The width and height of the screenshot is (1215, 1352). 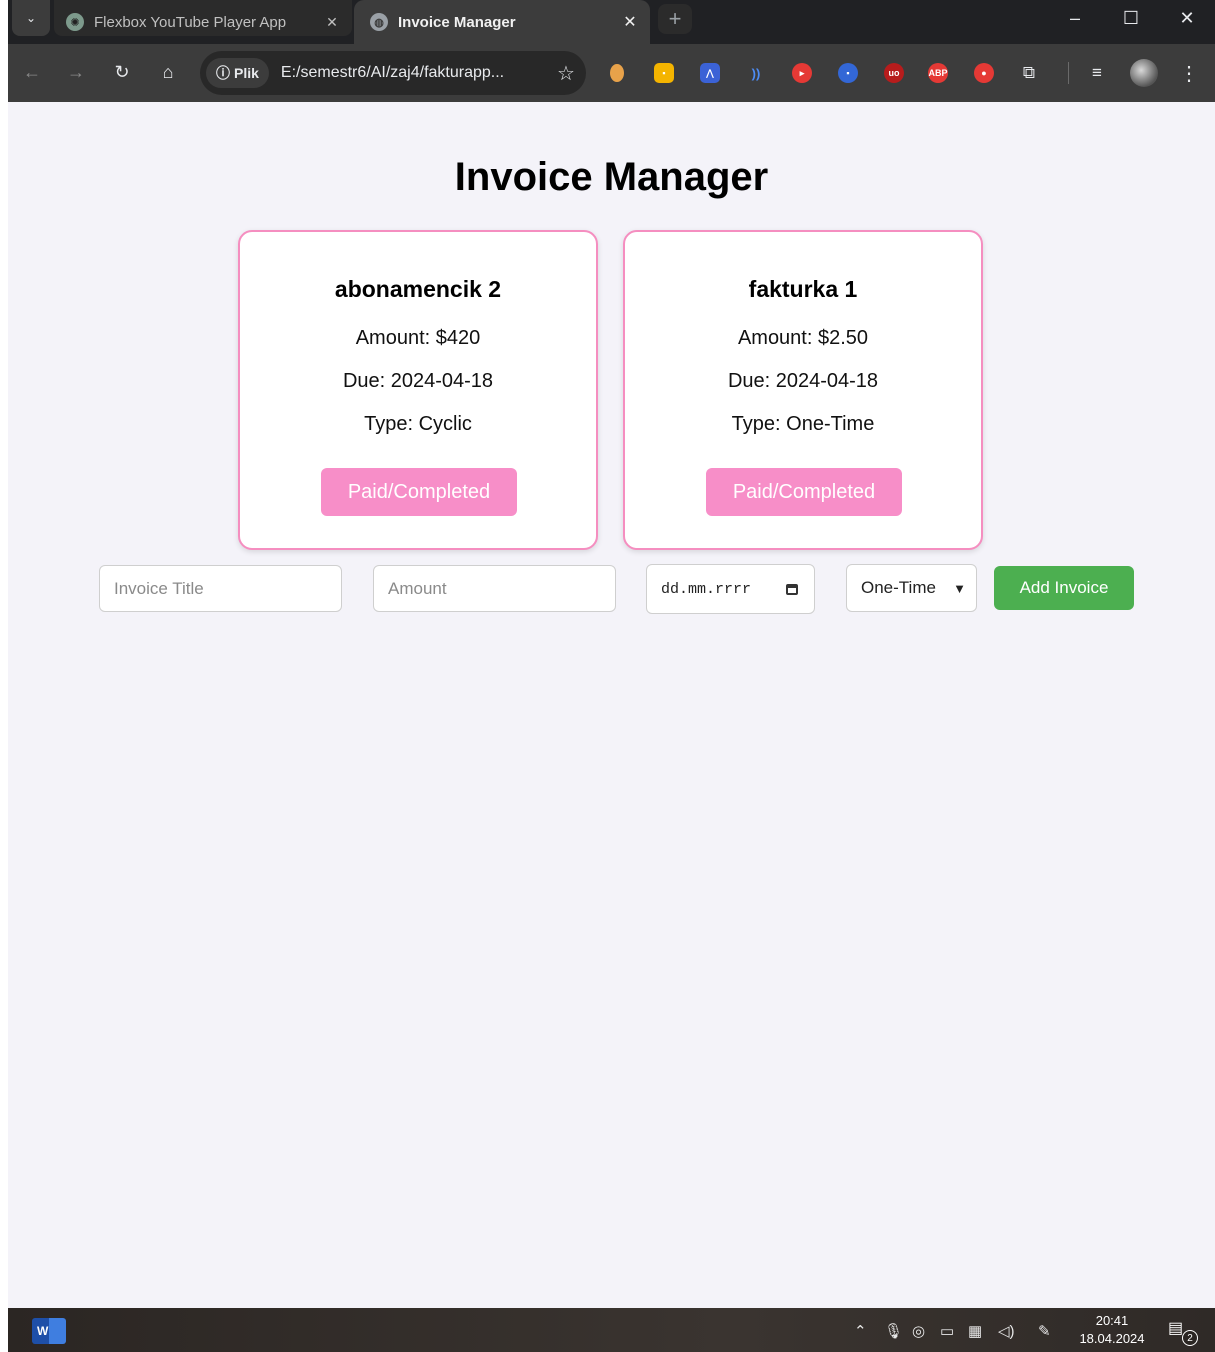 What do you see at coordinates (1144, 73) in the screenshot?
I see `profile-avatar` at bounding box center [1144, 73].